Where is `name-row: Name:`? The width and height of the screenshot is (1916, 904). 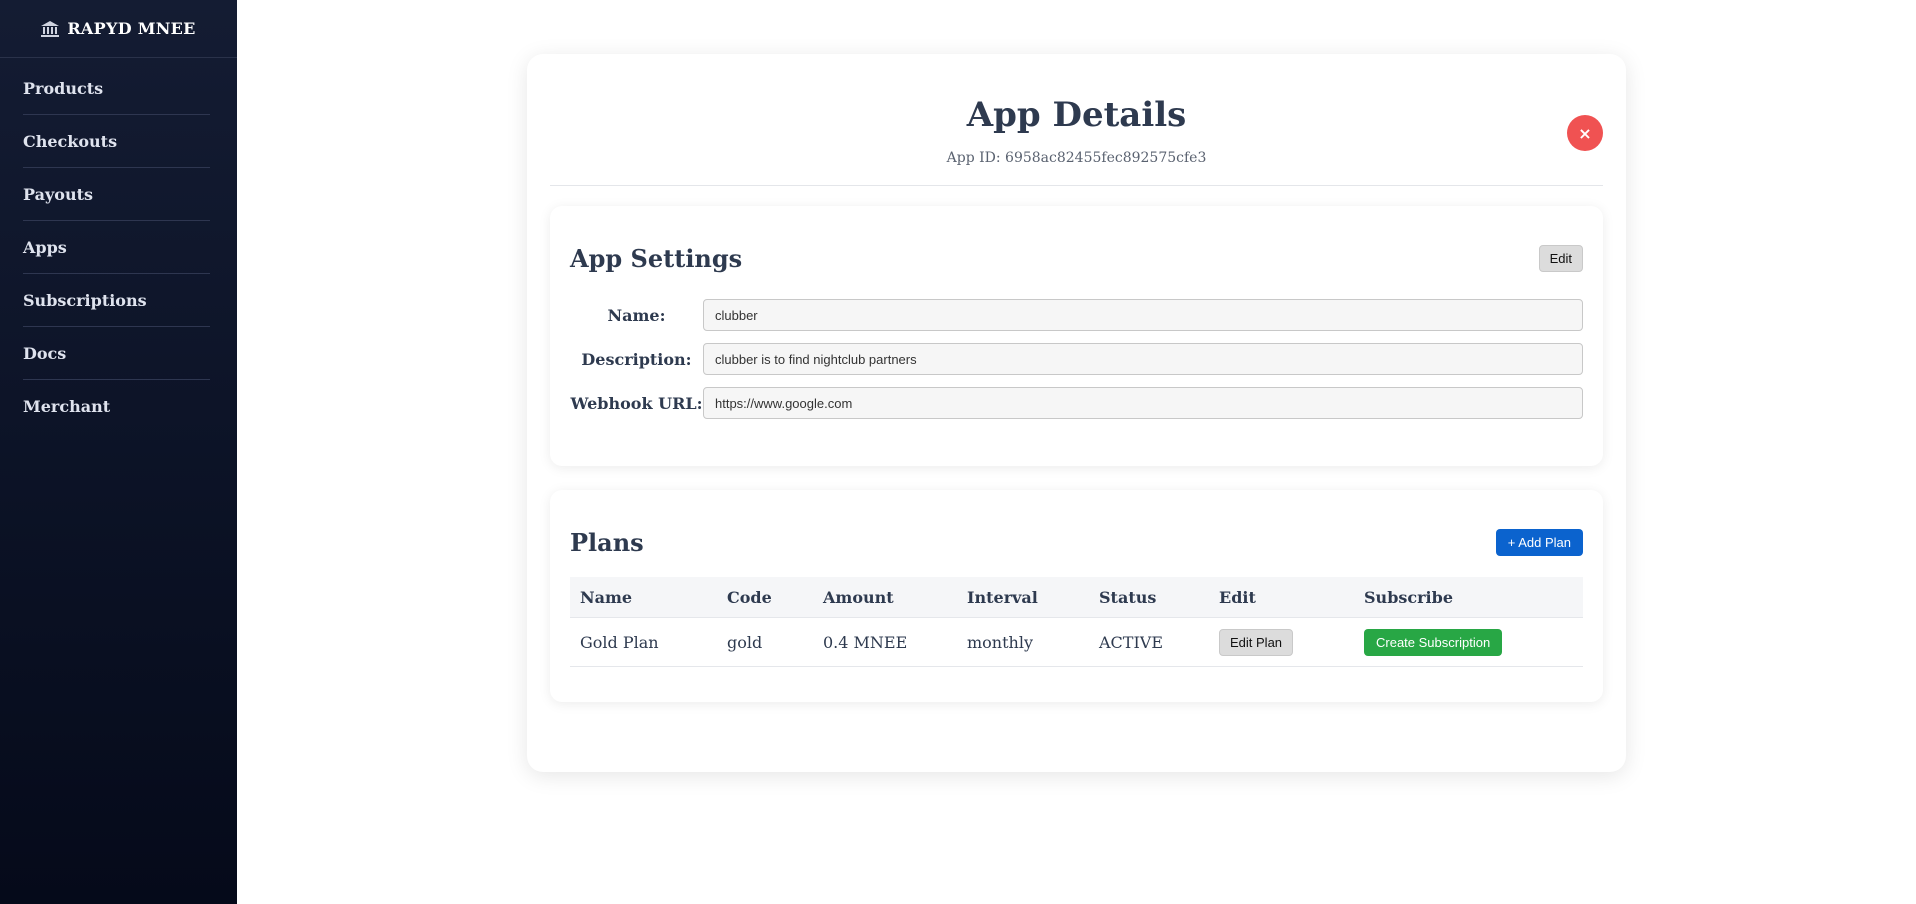 name-row: Name: is located at coordinates (1076, 315).